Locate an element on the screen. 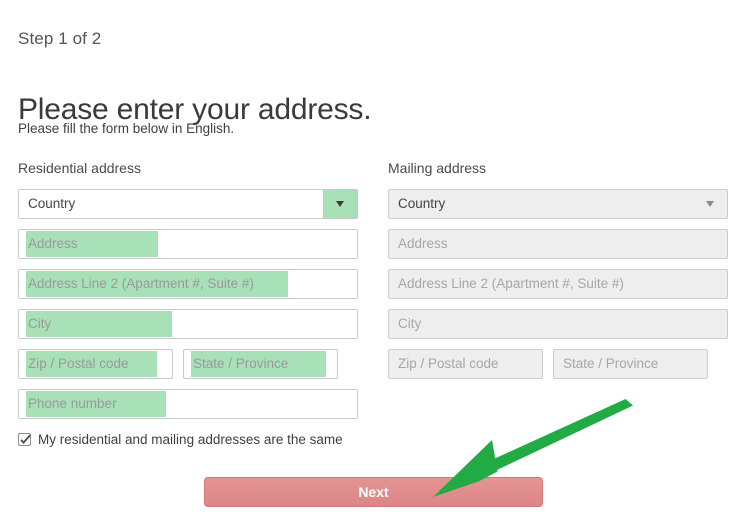 The image size is (746, 525). residential-country-select: Country is located at coordinates (188, 204).